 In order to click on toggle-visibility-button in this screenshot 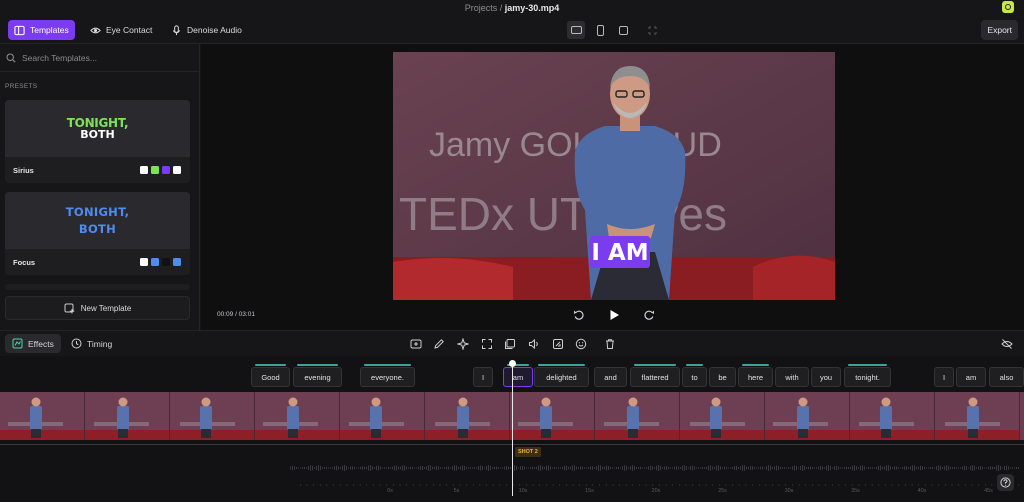, I will do `click(1007, 344)`.